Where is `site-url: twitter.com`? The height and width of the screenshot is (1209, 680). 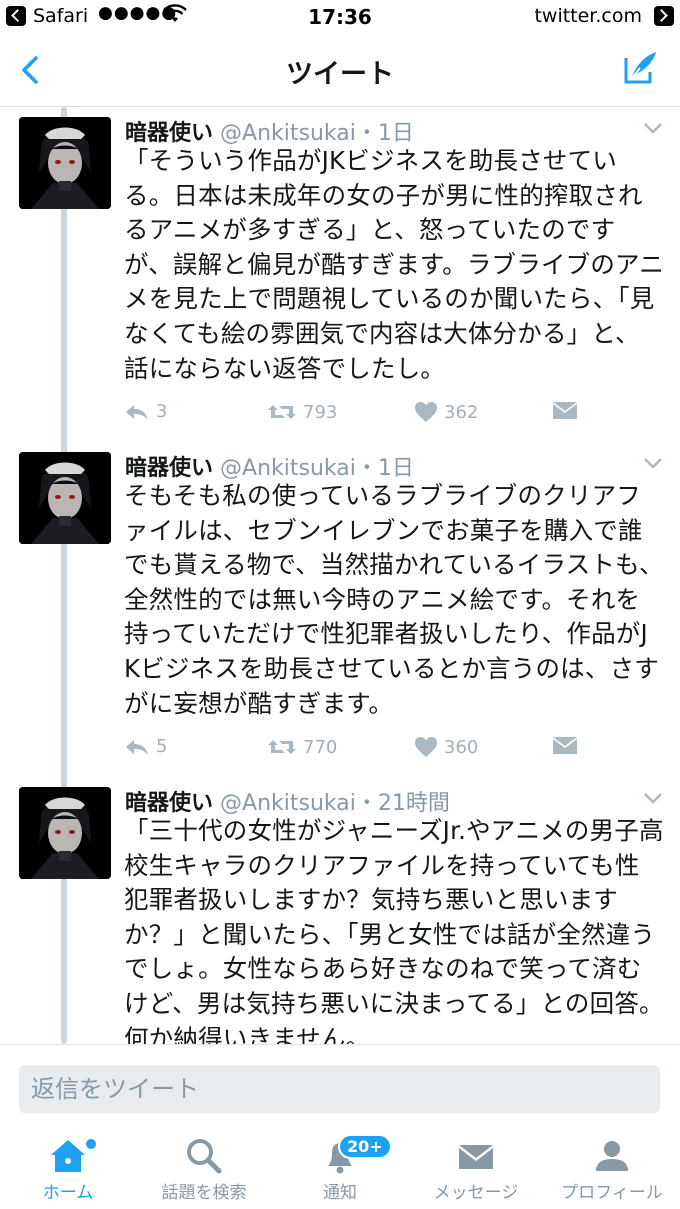
site-url: twitter.com is located at coordinates (588, 16).